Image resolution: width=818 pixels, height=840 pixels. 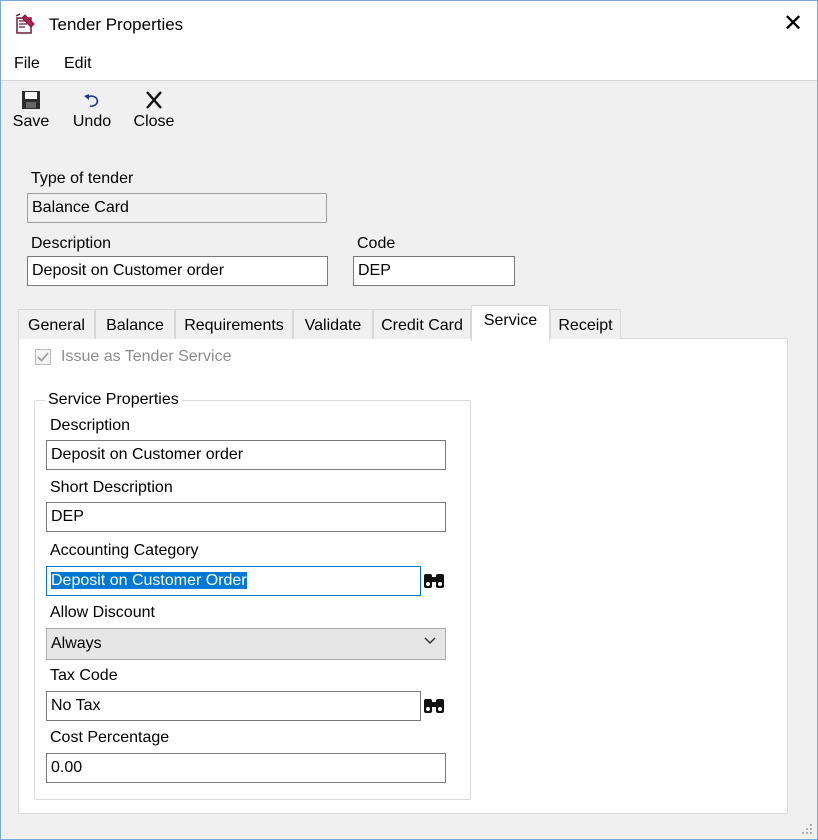 I want to click on tab-general: General, so click(x=56, y=324).